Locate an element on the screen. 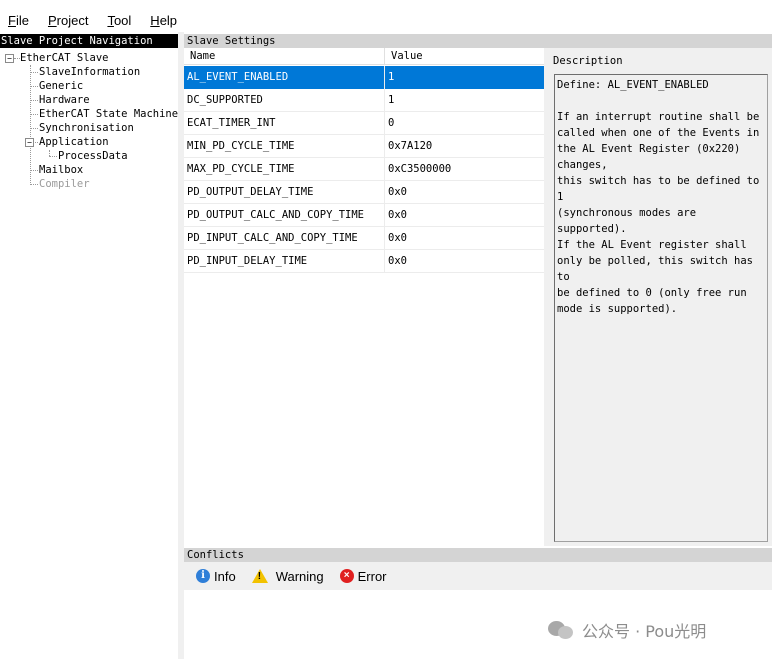 Image resolution: width=778 pixels, height=659 pixels. error-filter-button: × Error is located at coordinates (363, 576).